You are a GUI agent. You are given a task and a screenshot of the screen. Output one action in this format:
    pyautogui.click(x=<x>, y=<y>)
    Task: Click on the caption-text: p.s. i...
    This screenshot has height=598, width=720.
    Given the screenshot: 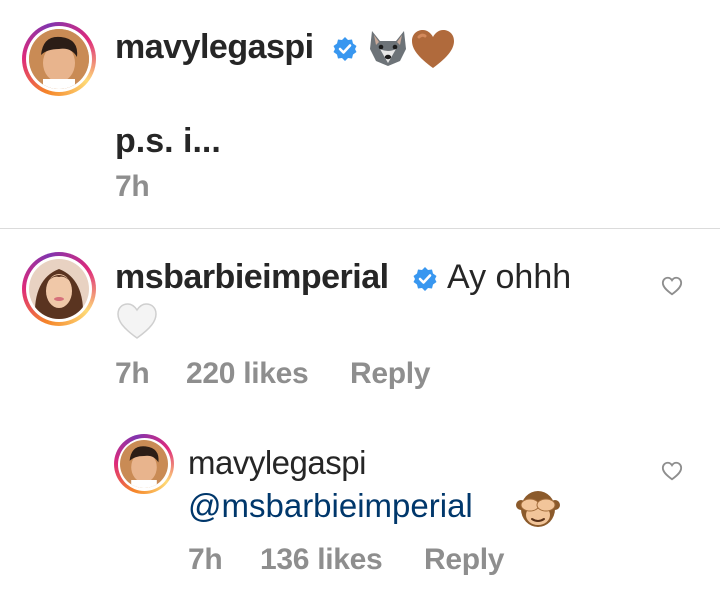 What is the action you would take?
    pyautogui.click(x=168, y=141)
    